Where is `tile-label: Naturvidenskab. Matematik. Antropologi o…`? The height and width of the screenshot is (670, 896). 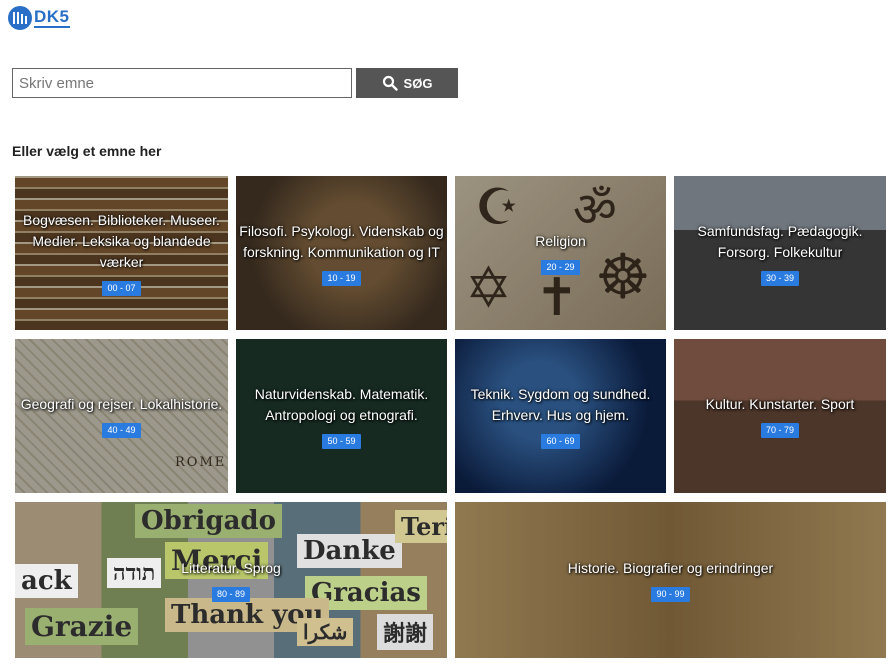
tile-label: Naturvidenskab. Matematik. Antropologi o… is located at coordinates (341, 404).